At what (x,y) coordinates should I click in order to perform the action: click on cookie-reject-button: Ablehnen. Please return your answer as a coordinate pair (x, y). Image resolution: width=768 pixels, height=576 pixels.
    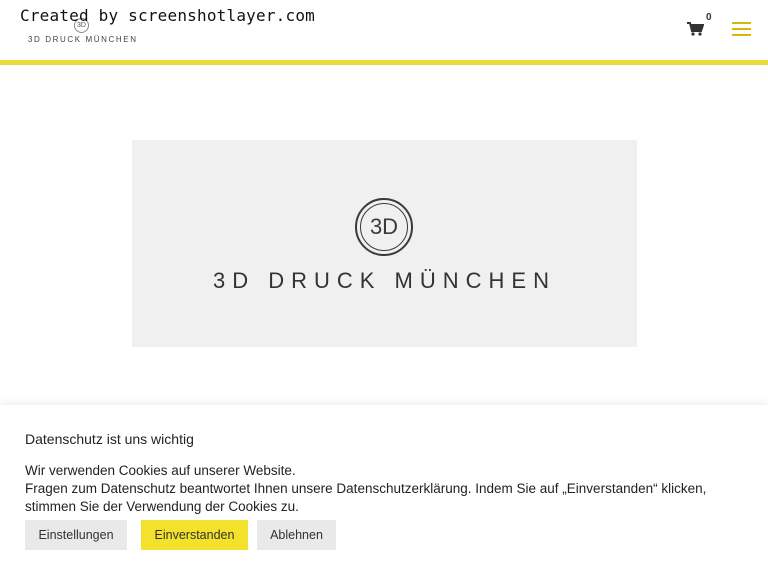
    Looking at the image, I should click on (296, 535).